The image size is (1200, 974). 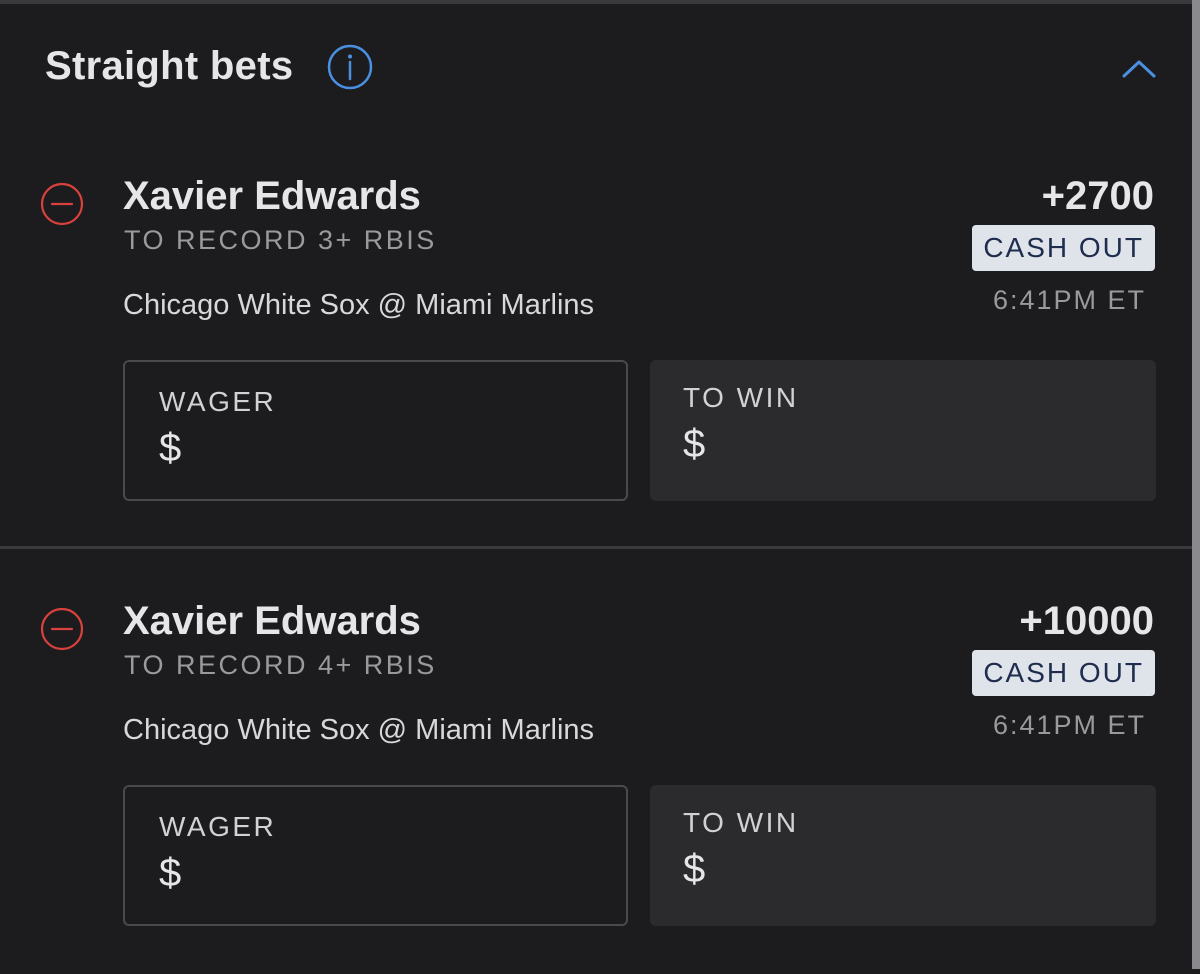 I want to click on scrollbar, so click(x=1196, y=484).